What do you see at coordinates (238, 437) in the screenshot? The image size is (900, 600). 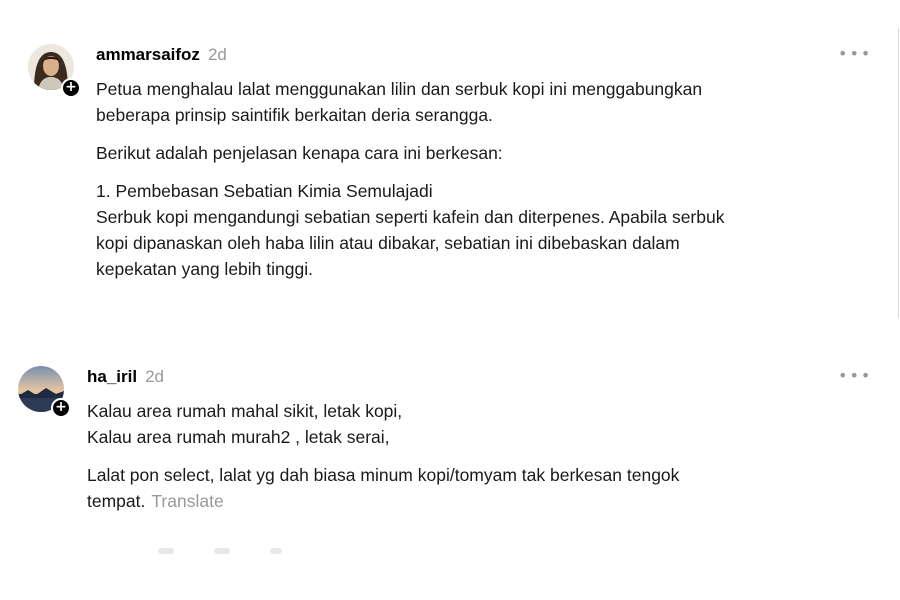 I see `text-line: Kalau area rumah murah2 , letak serai,` at bounding box center [238, 437].